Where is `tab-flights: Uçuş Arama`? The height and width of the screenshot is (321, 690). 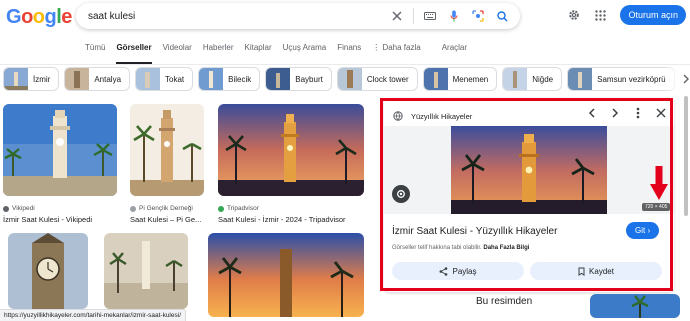
tab-flights: Uçuş Arama is located at coordinates (305, 52).